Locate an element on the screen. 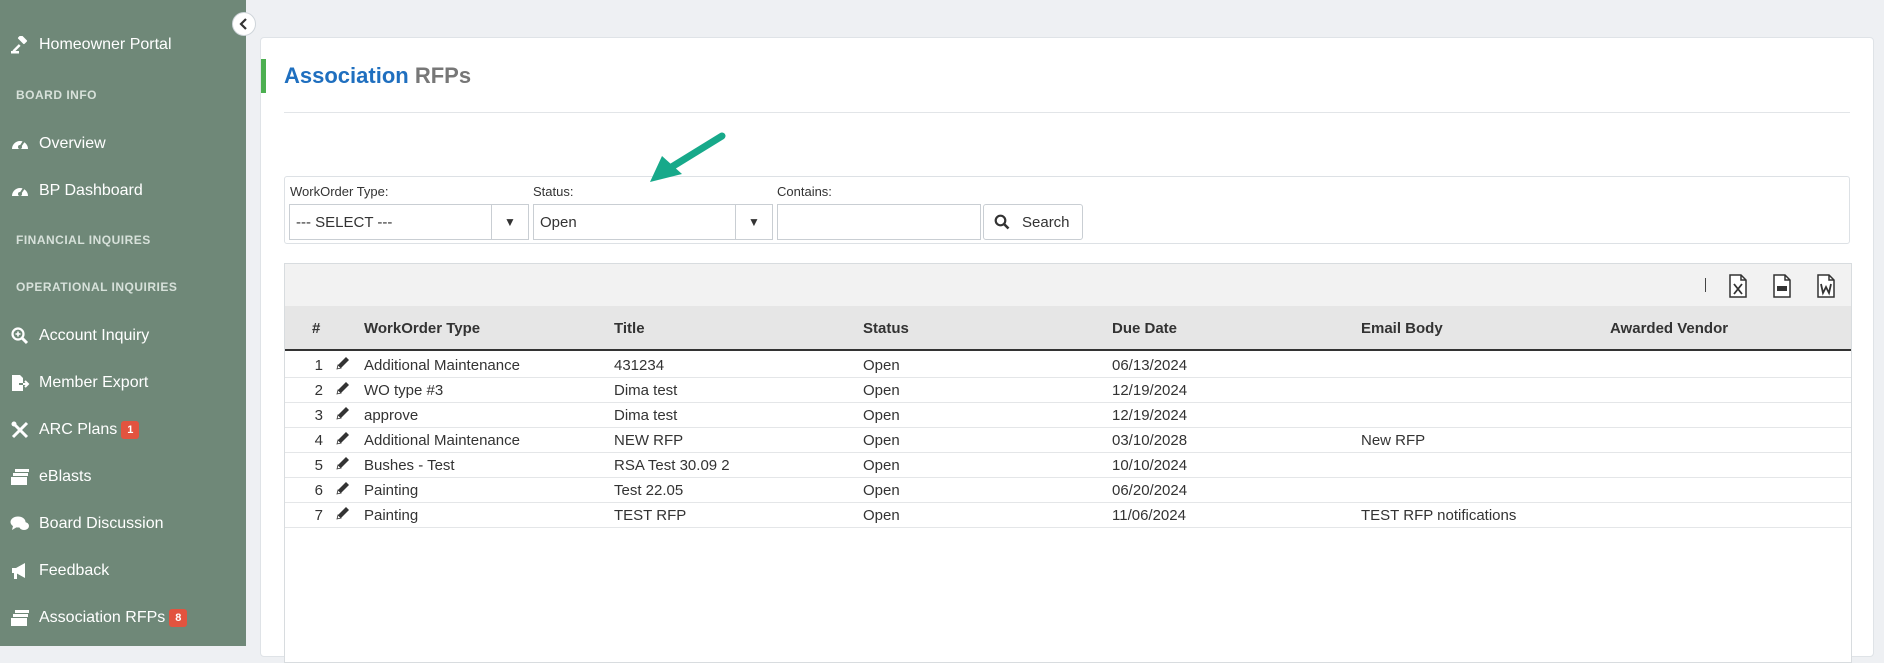 This screenshot has width=1884, height=663. column-header: Status is located at coordinates (886, 328).